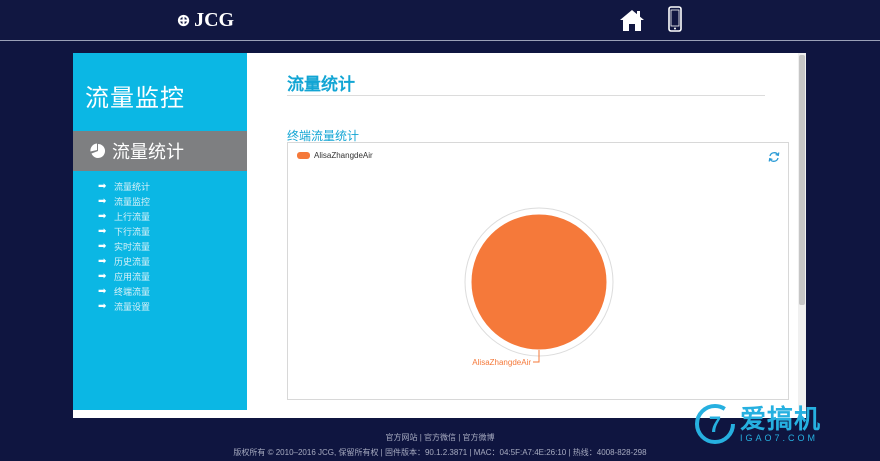  Describe the element at coordinates (214, 20) in the screenshot. I see `brand-name: JCG` at that location.